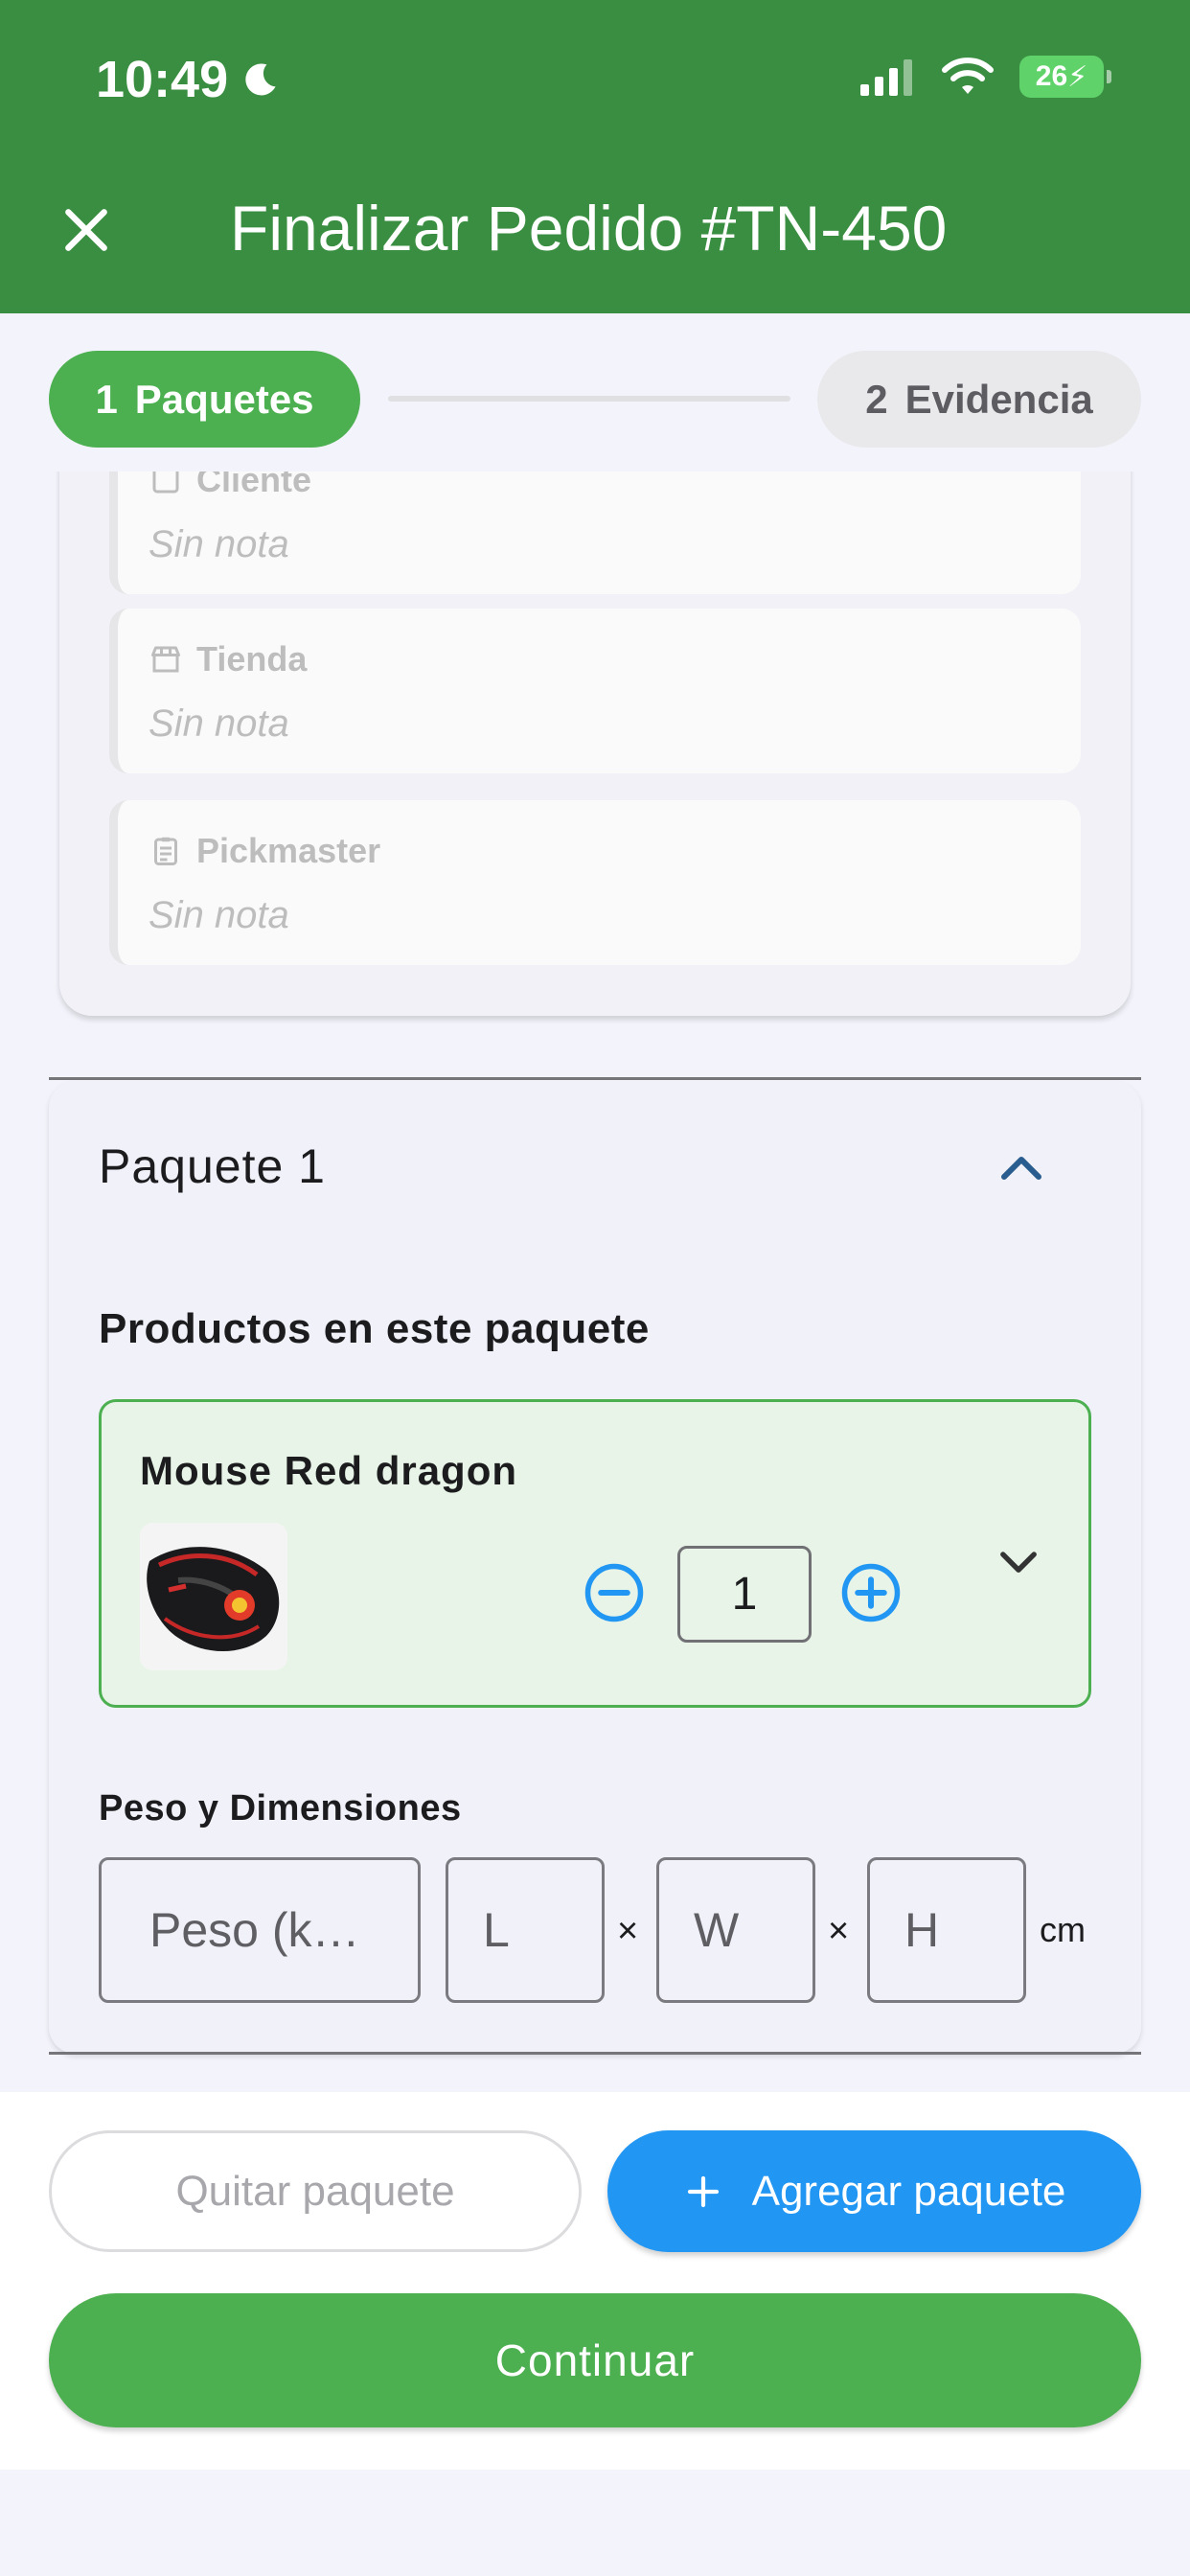 This screenshot has height=2576, width=1190. What do you see at coordinates (886, 77) in the screenshot?
I see `signal-icon` at bounding box center [886, 77].